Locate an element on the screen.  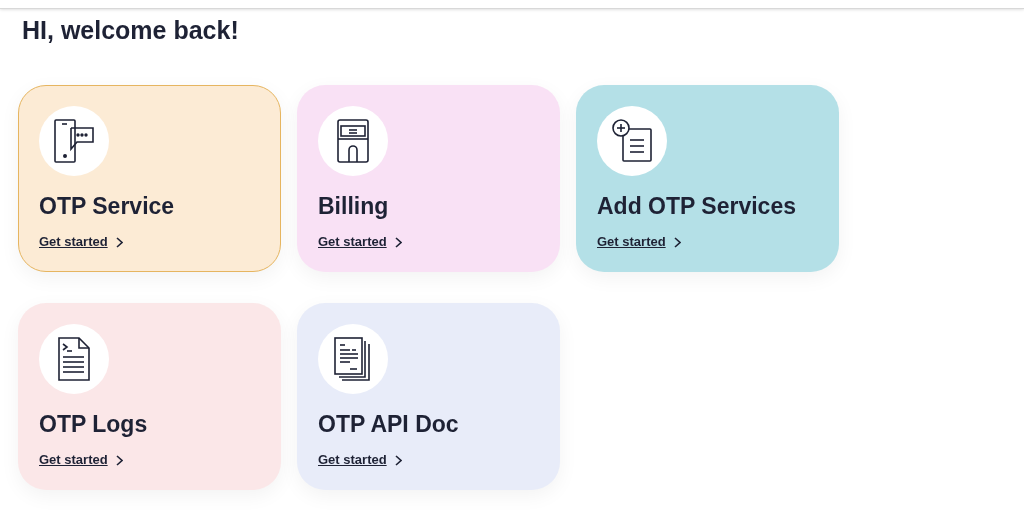
service-card: OTP API Doc Get started is located at coordinates (428, 396).